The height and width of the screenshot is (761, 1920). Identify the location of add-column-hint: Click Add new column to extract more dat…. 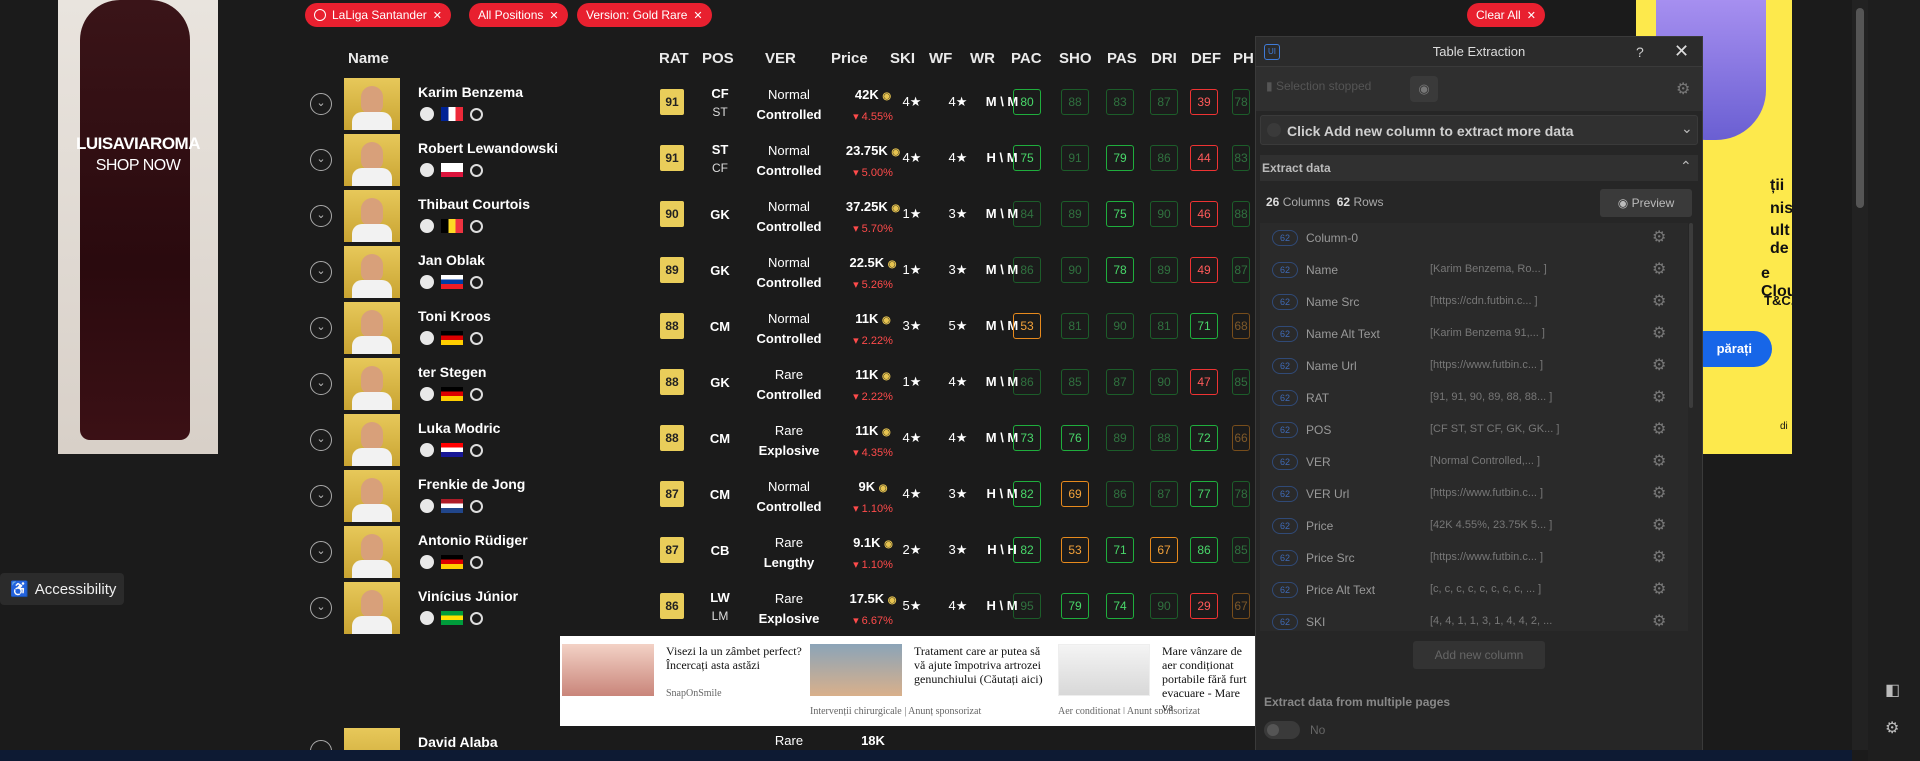
(1479, 130).